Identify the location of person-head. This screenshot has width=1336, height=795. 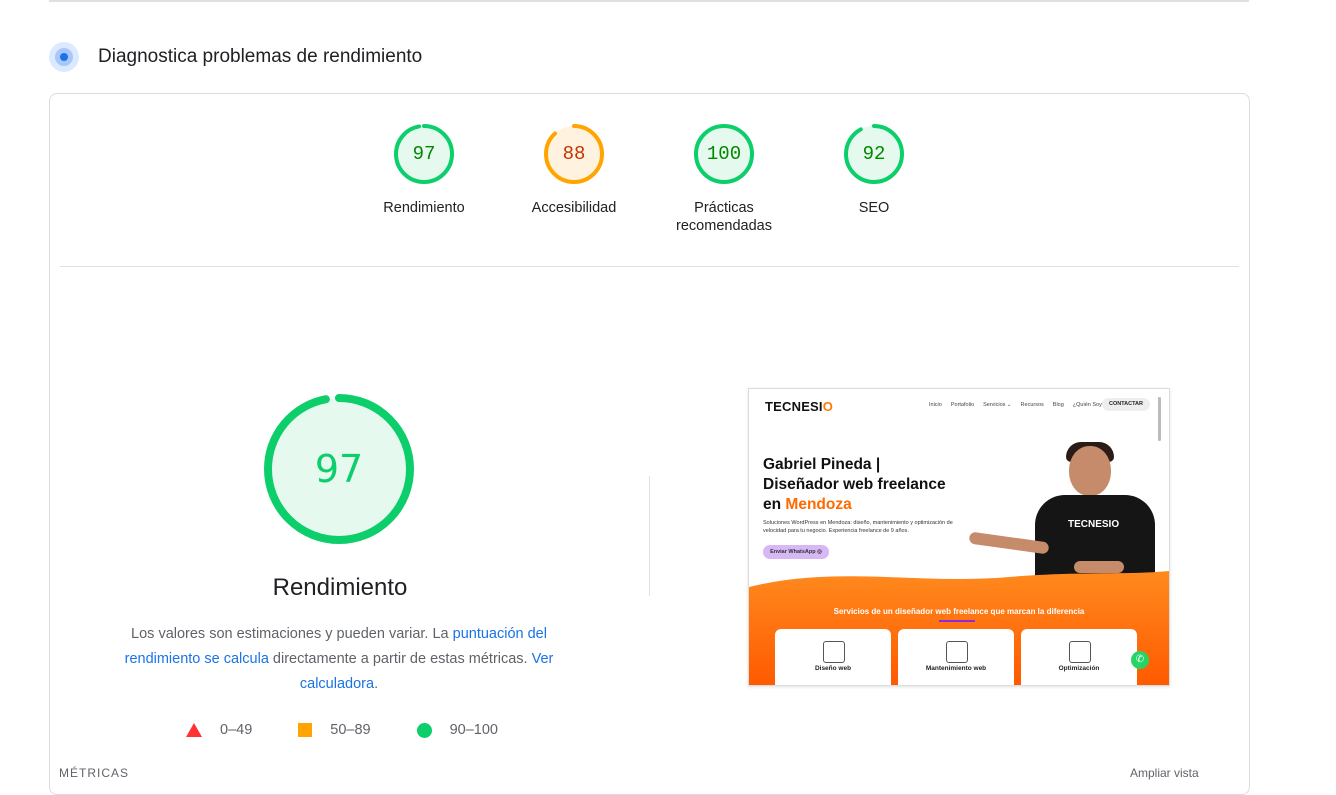
(1090, 471).